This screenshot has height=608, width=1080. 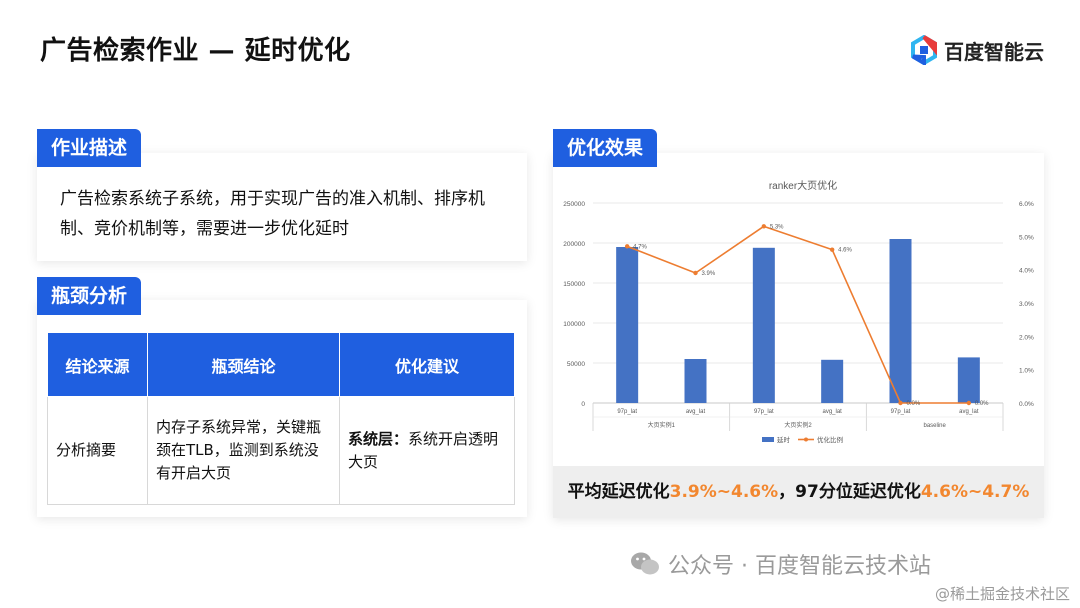 What do you see at coordinates (934, 426) in the screenshot?
I see `group-label: baseline` at bounding box center [934, 426].